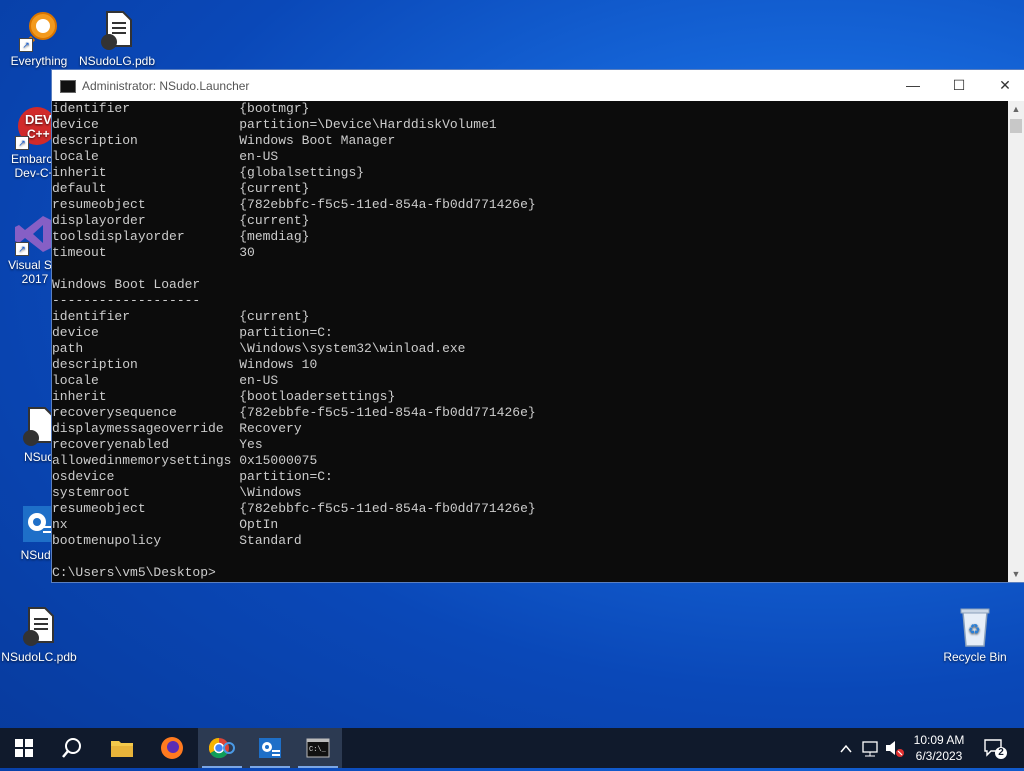  I want to click on network-icon, so click(870, 749).